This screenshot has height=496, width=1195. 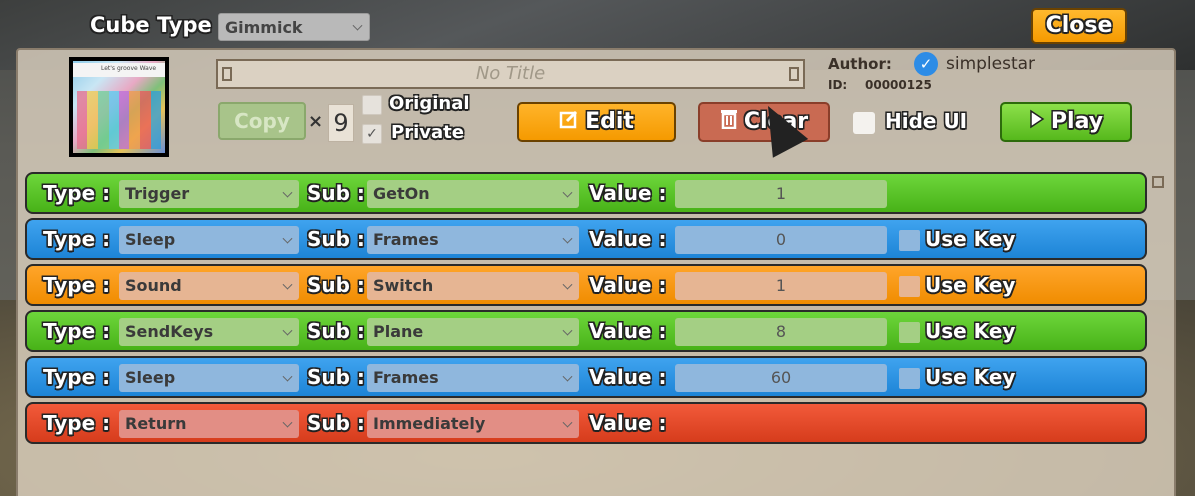 I want to click on title-left-cap, so click(x=227, y=74).